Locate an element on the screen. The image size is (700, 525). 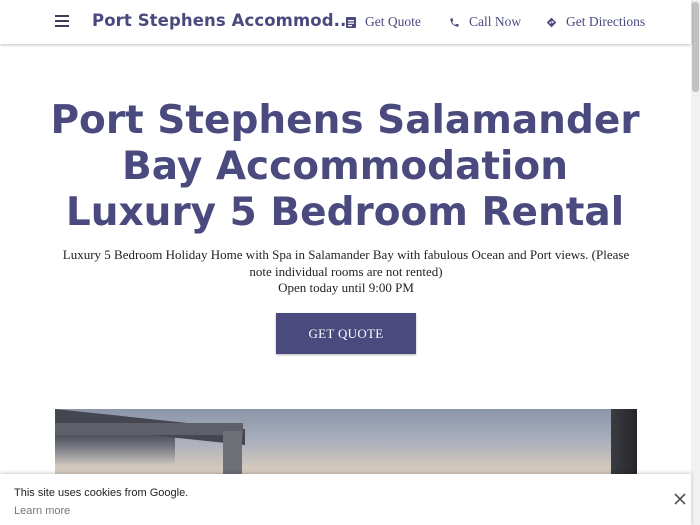
cookie-notice-text: This site uses cookies from Google. is located at coordinates (101, 493).